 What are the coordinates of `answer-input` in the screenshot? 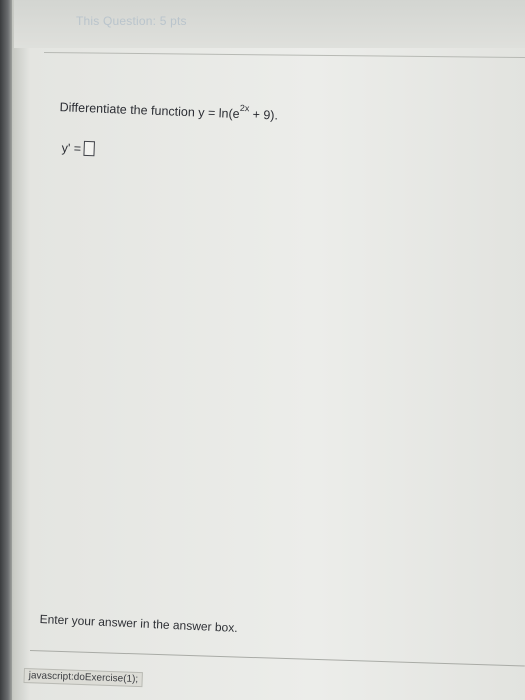 It's located at (89, 148).